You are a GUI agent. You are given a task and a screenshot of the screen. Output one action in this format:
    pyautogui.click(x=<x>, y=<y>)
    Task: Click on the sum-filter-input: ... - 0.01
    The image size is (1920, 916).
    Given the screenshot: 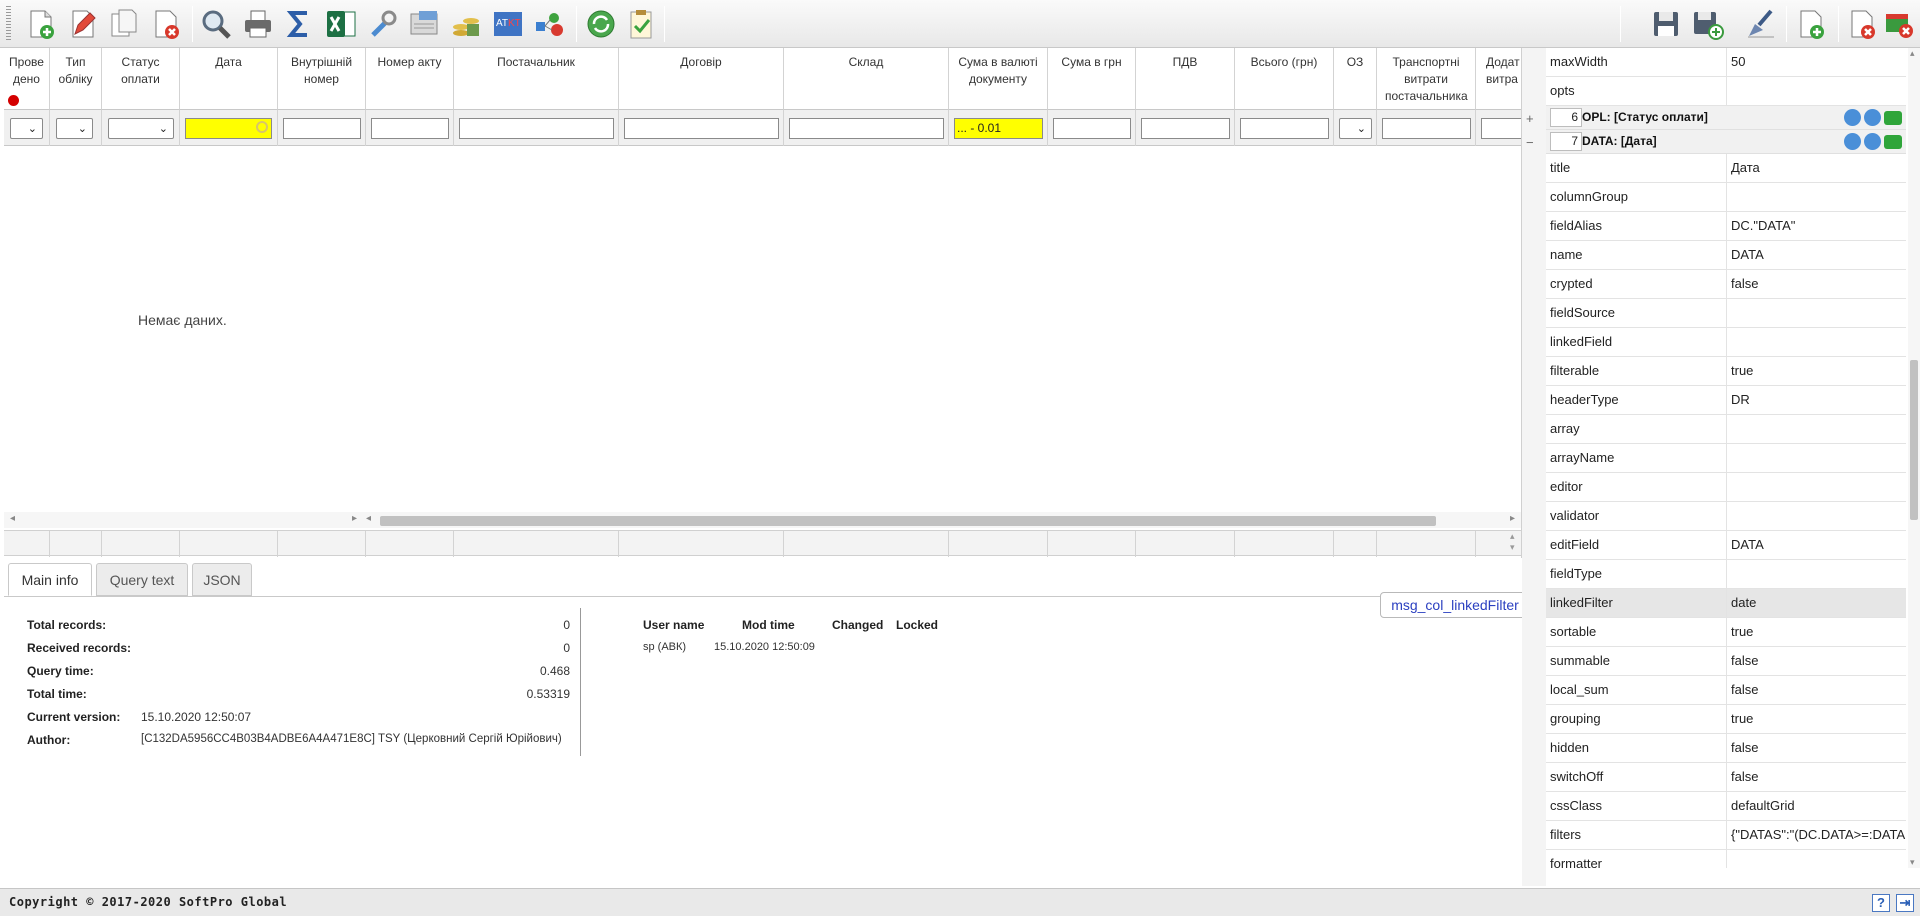 What is the action you would take?
    pyautogui.click(x=998, y=128)
    